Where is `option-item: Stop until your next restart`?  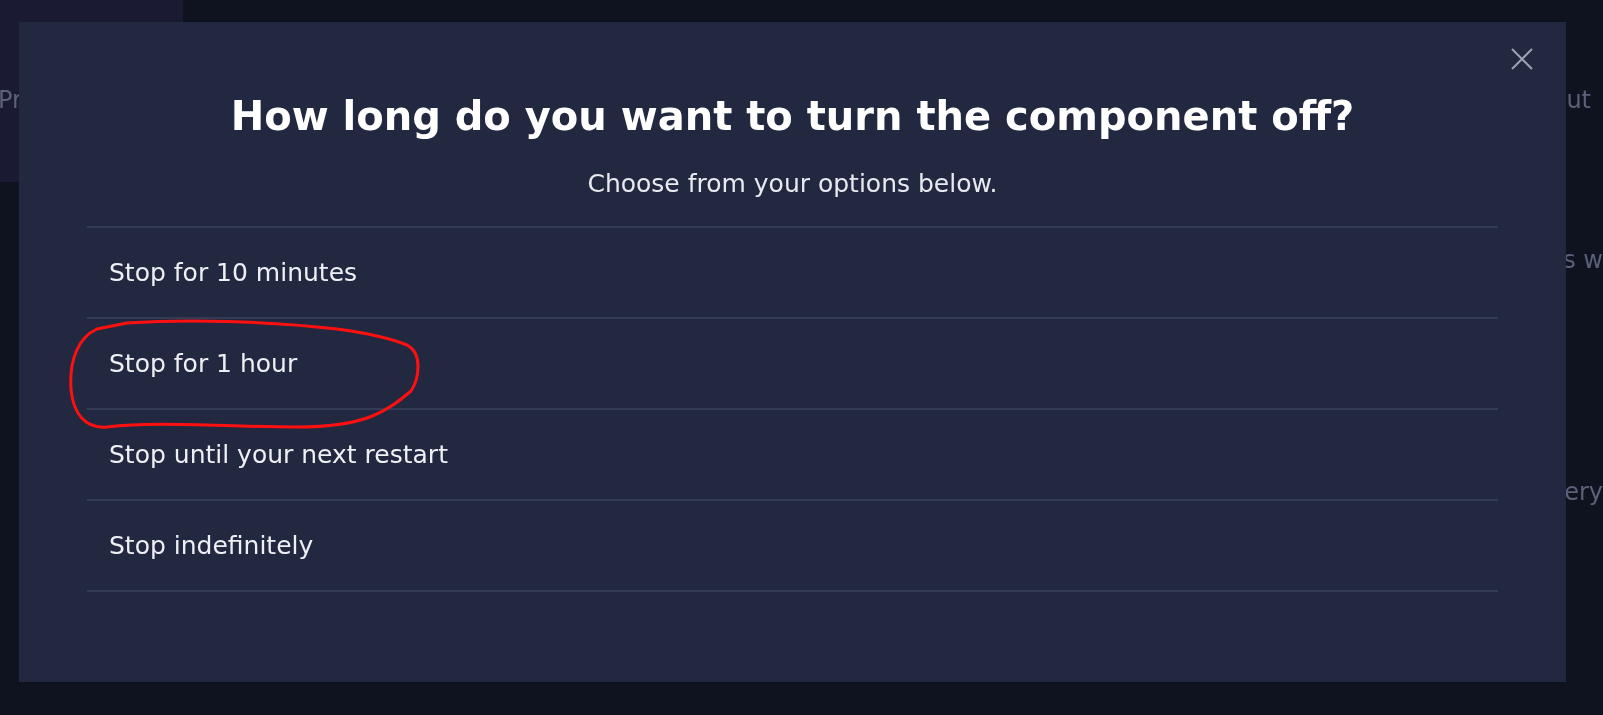 option-item: Stop until your next restart is located at coordinates (278, 454).